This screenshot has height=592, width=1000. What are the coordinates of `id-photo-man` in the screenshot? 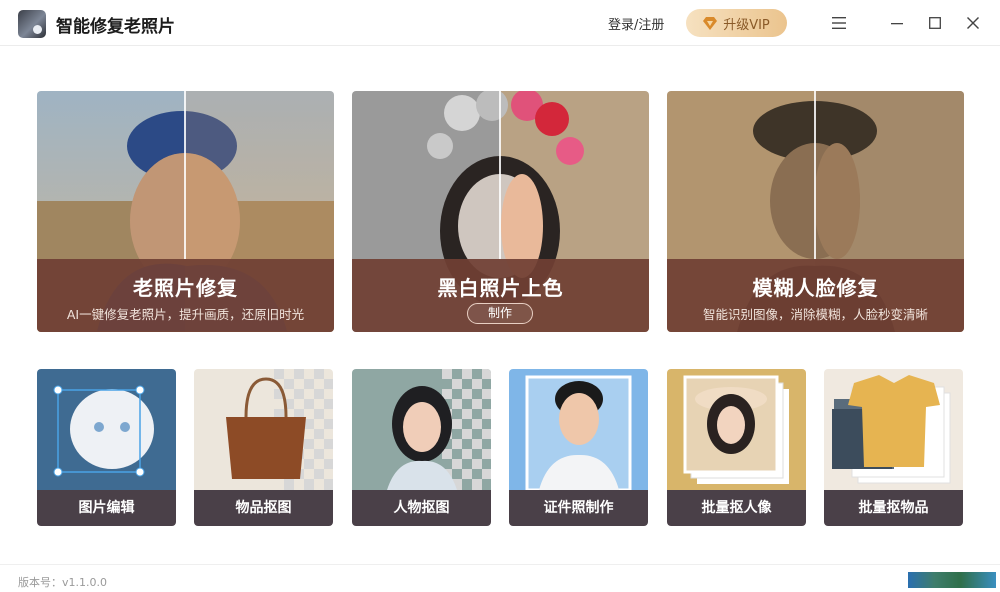 It's located at (578, 429).